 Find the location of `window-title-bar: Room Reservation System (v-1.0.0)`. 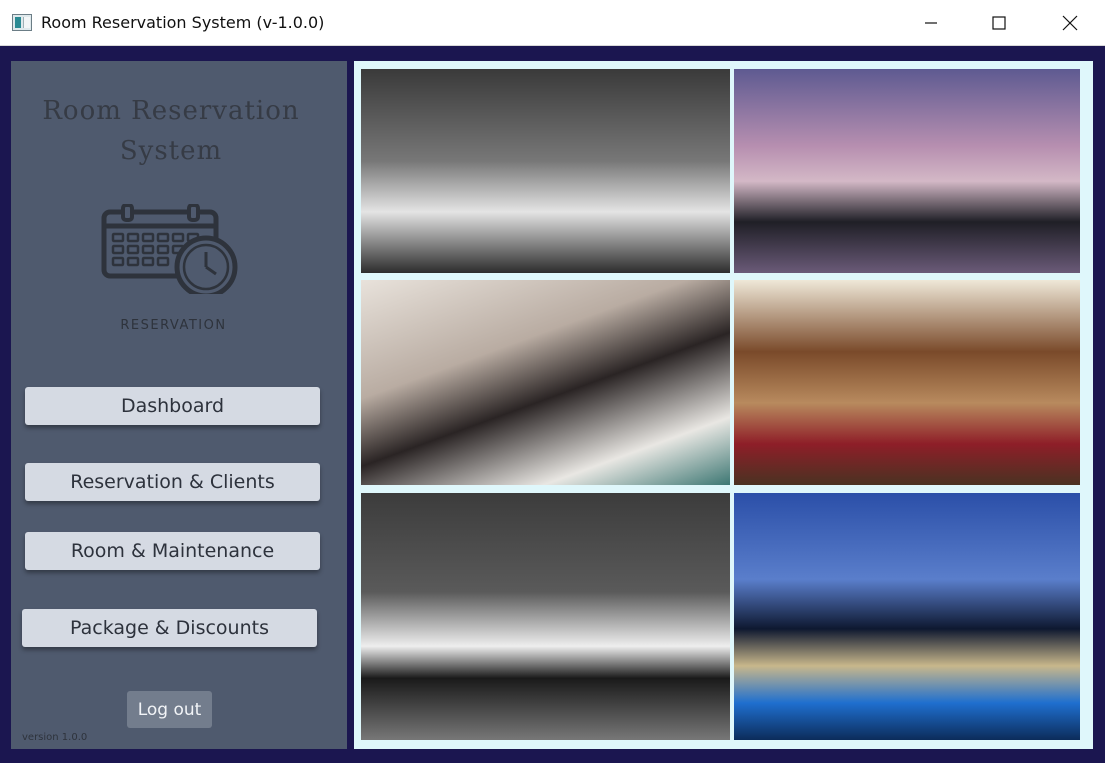

window-title-bar: Room Reservation System (v-1.0.0) is located at coordinates (552, 23).